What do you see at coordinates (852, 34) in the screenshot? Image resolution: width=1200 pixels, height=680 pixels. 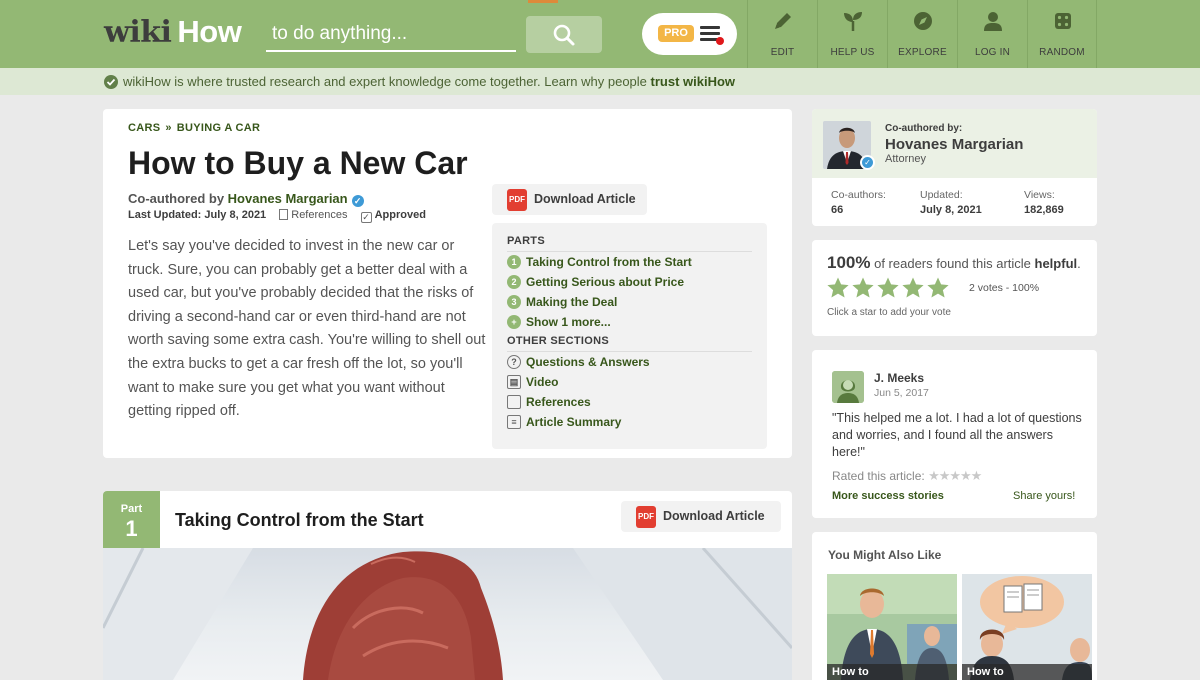 I see `nav-help-us: HELP US` at bounding box center [852, 34].